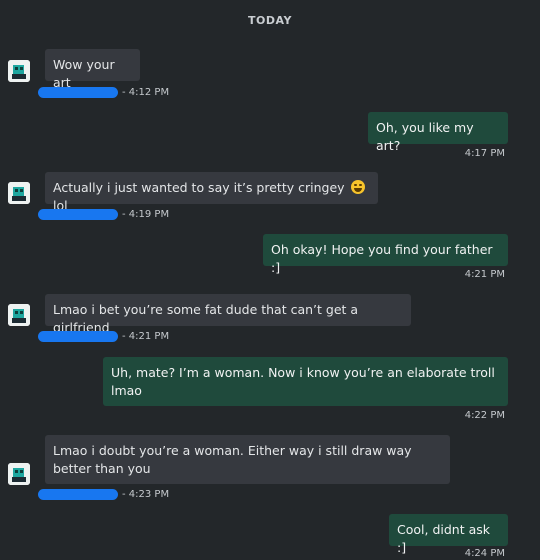 Image resolution: width=540 pixels, height=560 pixels. I want to click on message-timestamp: 4:21 PM, so click(484, 274).